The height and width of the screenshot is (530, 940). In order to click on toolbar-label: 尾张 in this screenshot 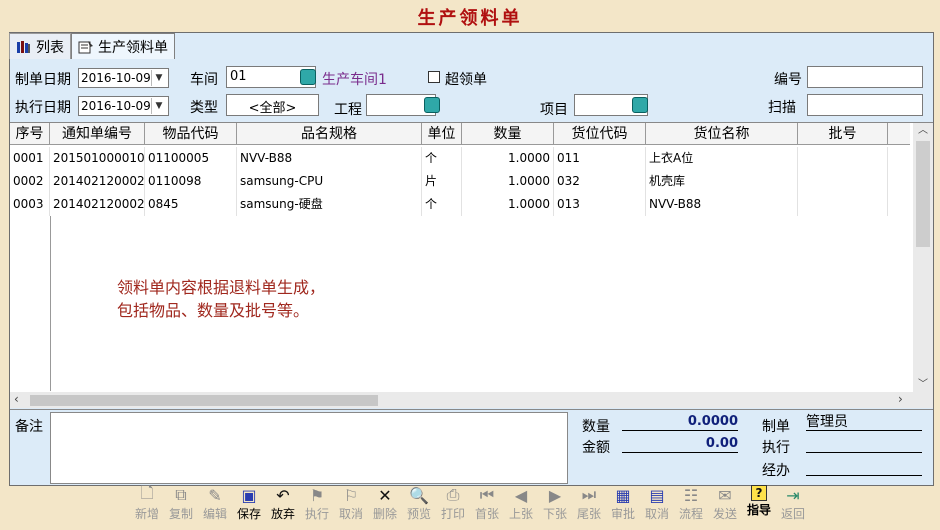, I will do `click(588, 514)`.